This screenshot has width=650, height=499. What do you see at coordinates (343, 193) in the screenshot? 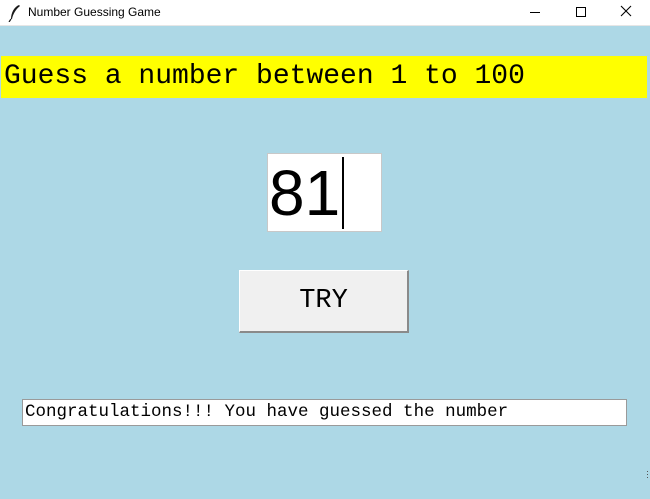
I see `text-cursor` at bounding box center [343, 193].